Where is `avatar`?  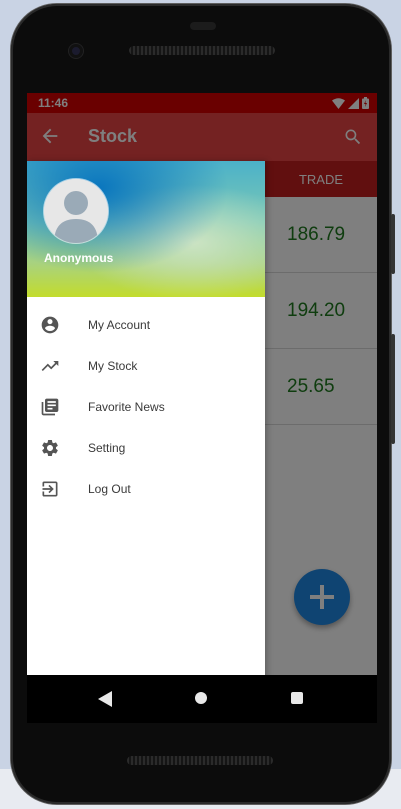
avatar is located at coordinates (76, 211).